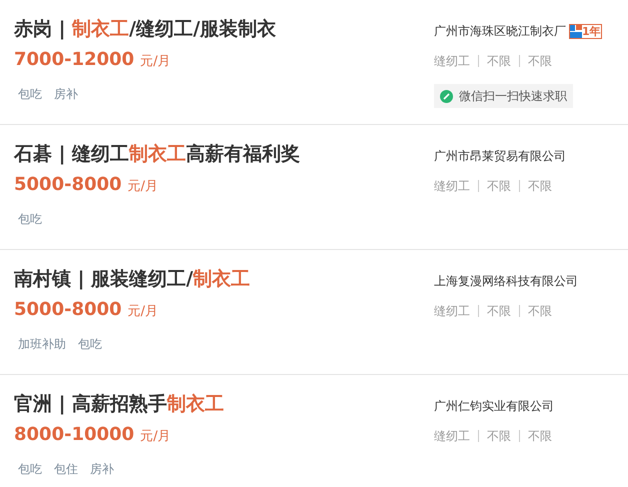 This screenshot has width=628, height=487. What do you see at coordinates (500, 31) in the screenshot?
I see `company-name: 广州市海珠区晓江制衣厂` at bounding box center [500, 31].